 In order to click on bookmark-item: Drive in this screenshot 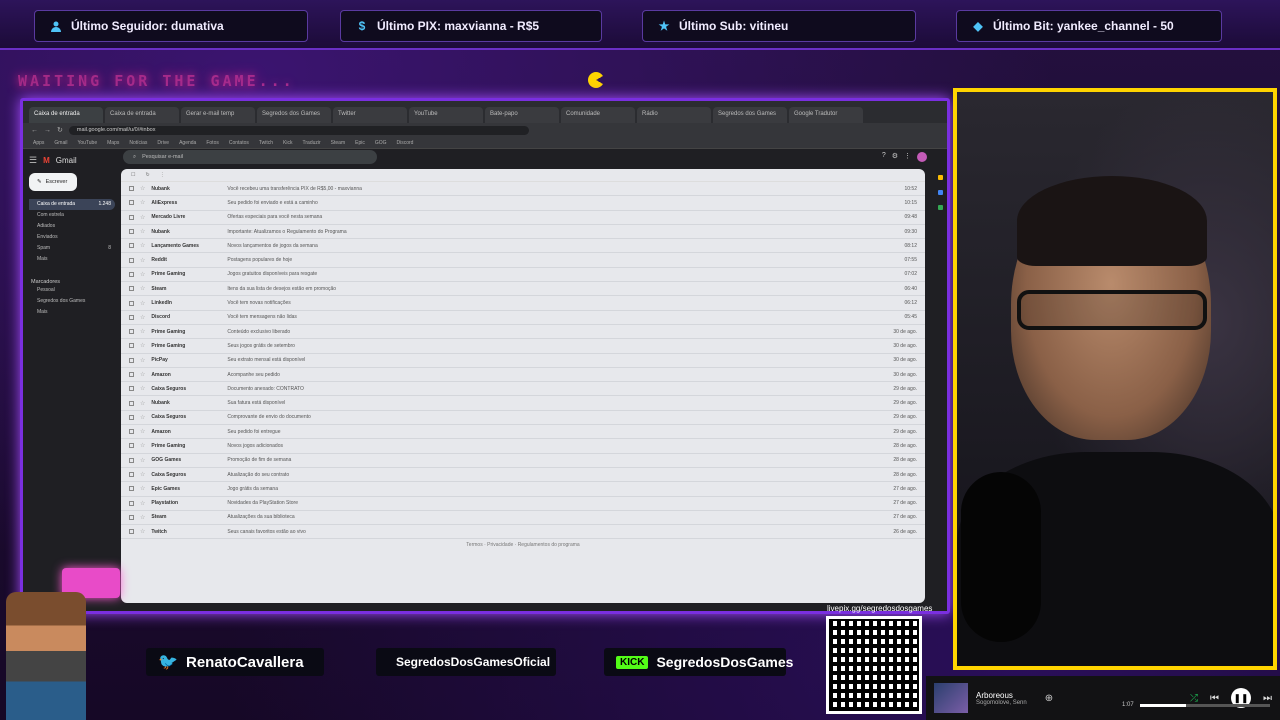, I will do `click(163, 143)`.